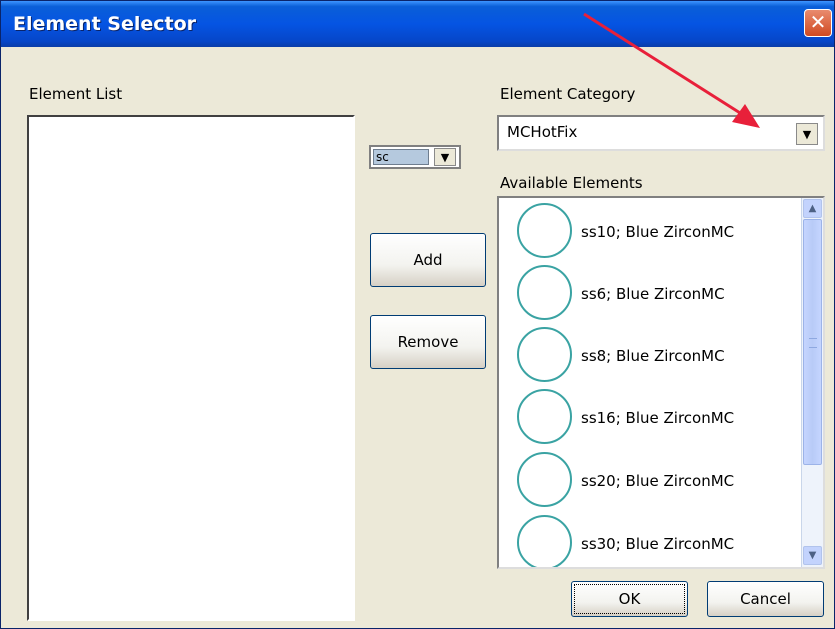 The image size is (835, 629). Describe the element at coordinates (105, 24) in the screenshot. I see `window-title: Element Selector` at that location.